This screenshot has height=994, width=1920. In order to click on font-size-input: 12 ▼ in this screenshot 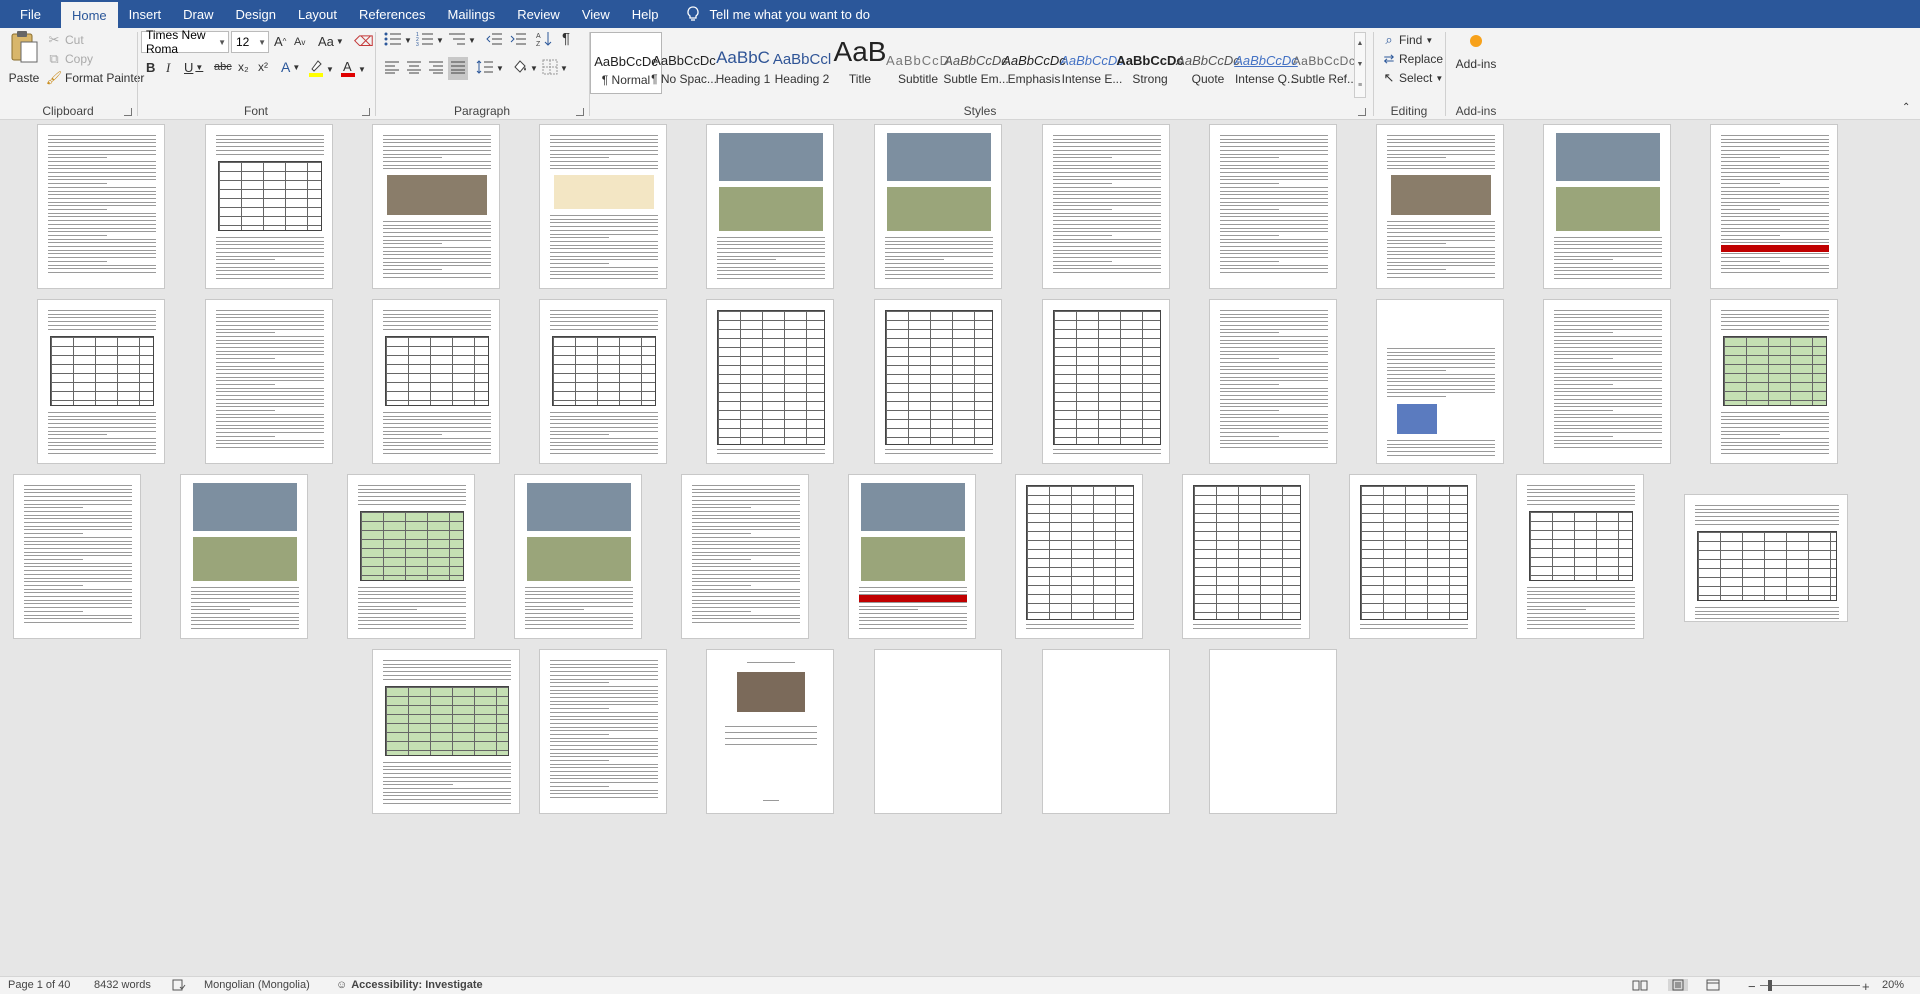, I will do `click(250, 42)`.